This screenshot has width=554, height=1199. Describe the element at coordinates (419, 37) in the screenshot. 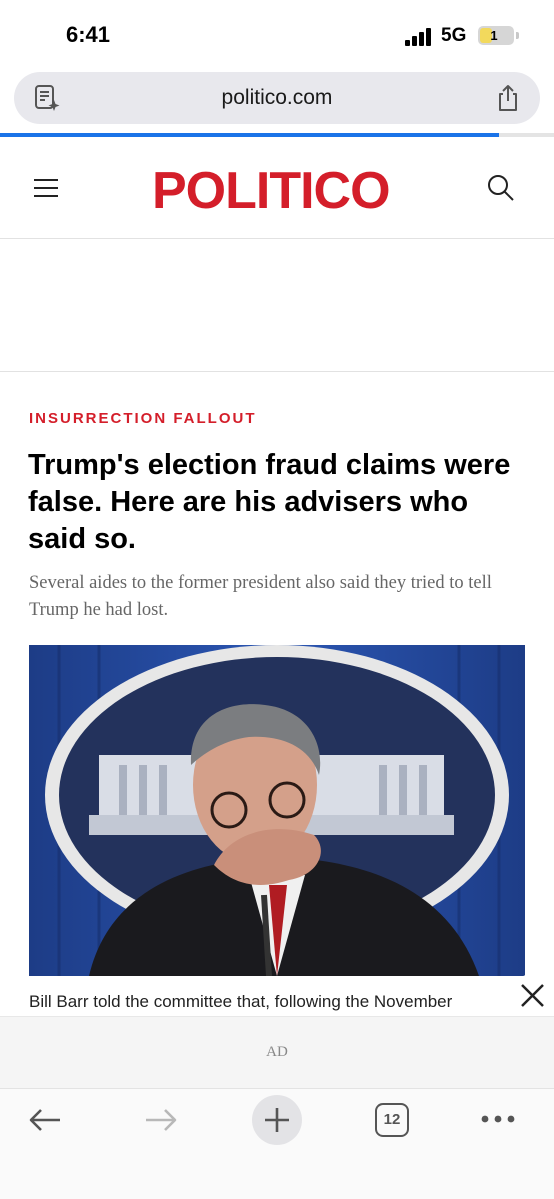

I see `signal-icon` at that location.